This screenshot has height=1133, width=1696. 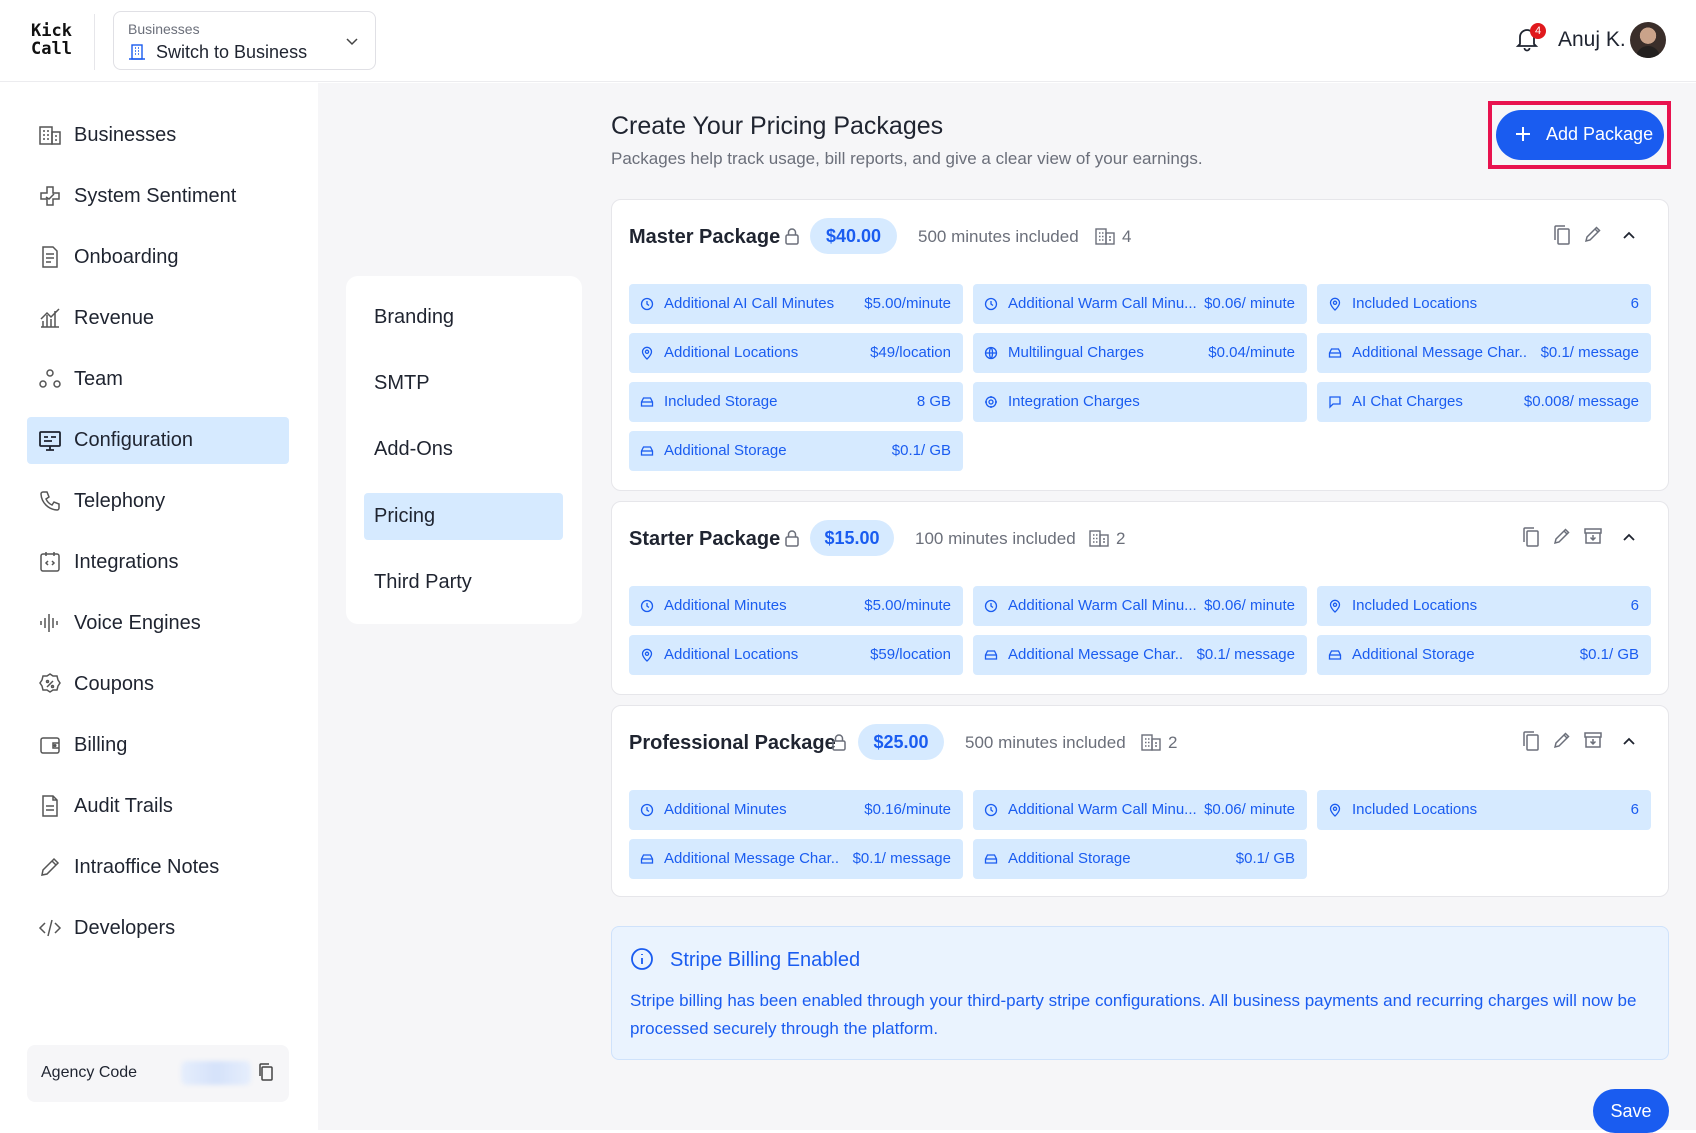 What do you see at coordinates (749, 303) in the screenshot?
I see `pricing-item-name: Additional AI Call Minutes` at bounding box center [749, 303].